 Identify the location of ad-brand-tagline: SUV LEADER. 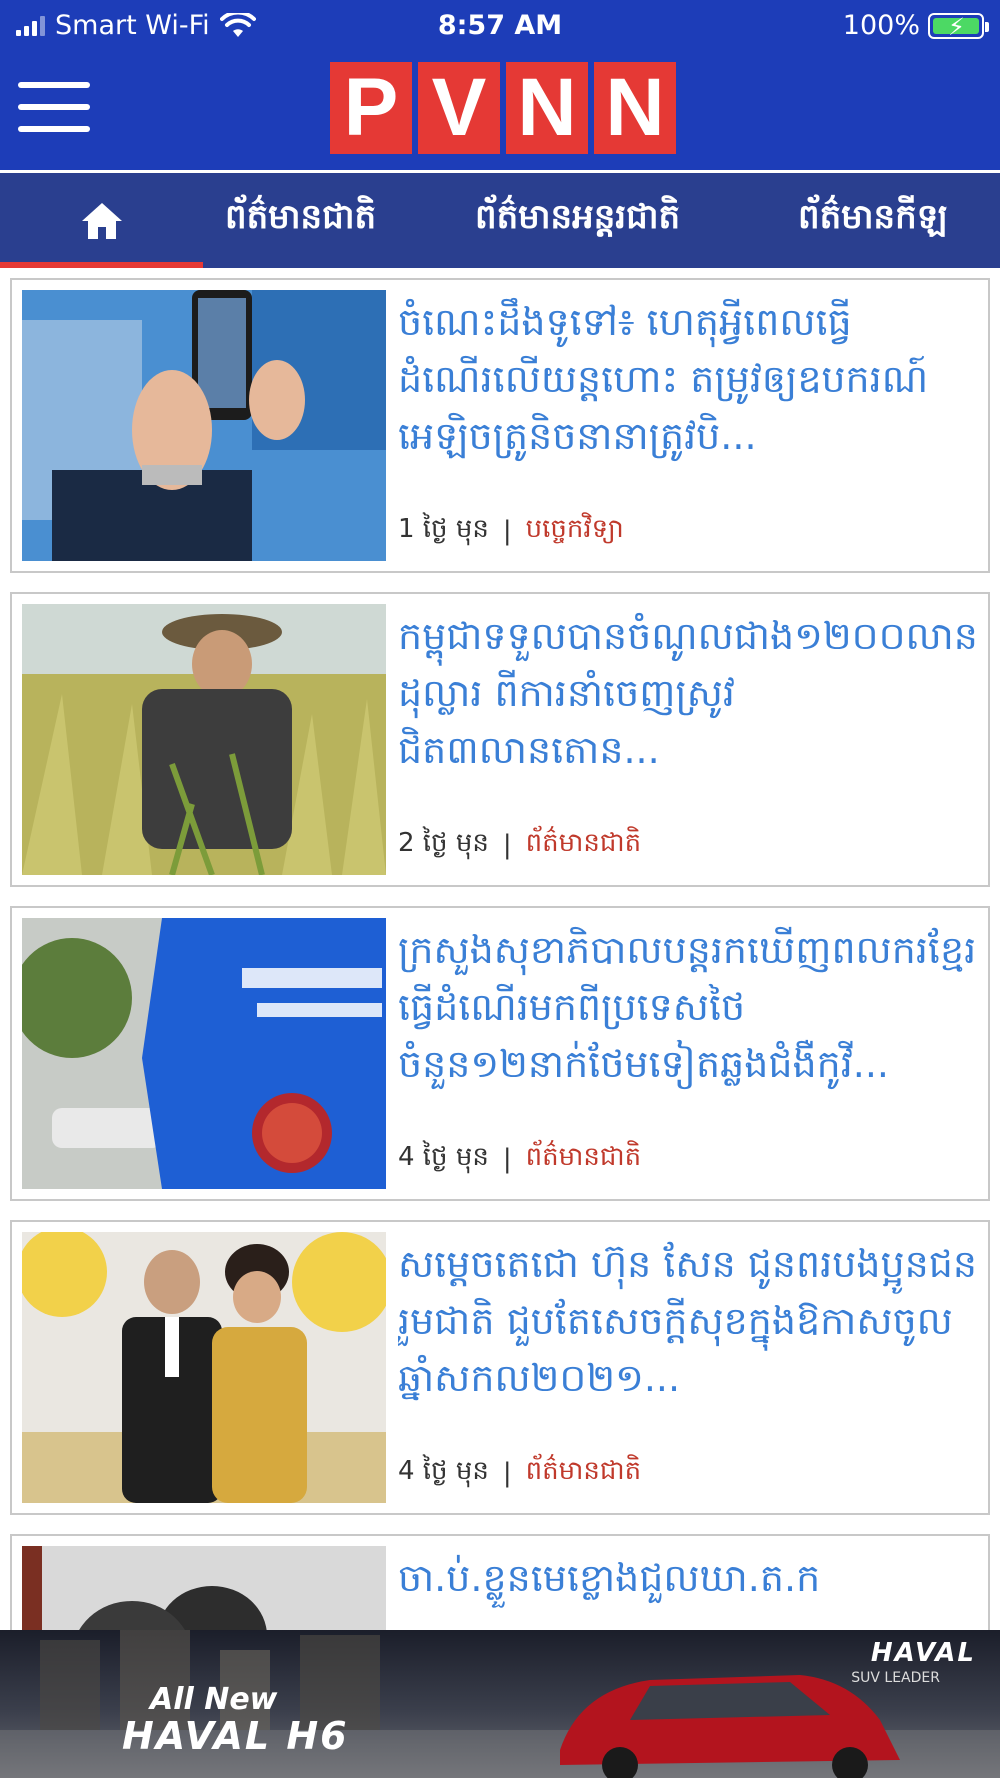
(895, 1678).